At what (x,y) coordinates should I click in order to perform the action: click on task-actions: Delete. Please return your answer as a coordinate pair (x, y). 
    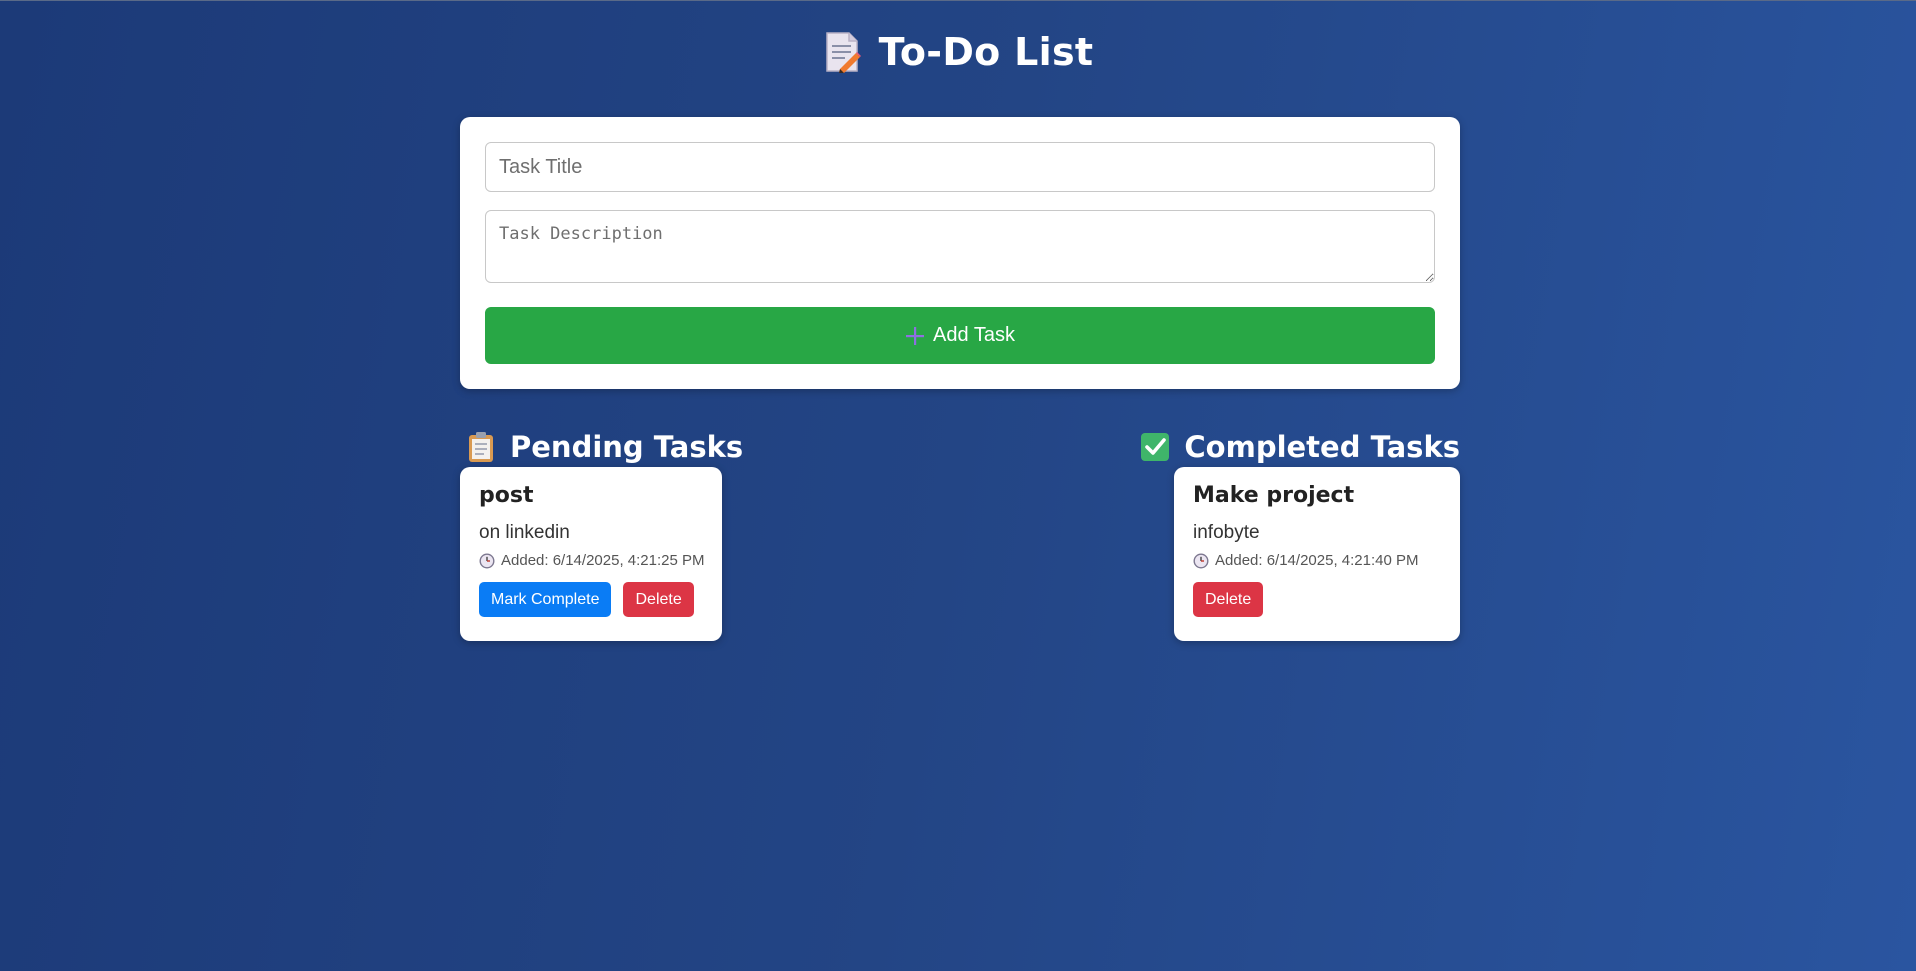
    Looking at the image, I should click on (1317, 599).